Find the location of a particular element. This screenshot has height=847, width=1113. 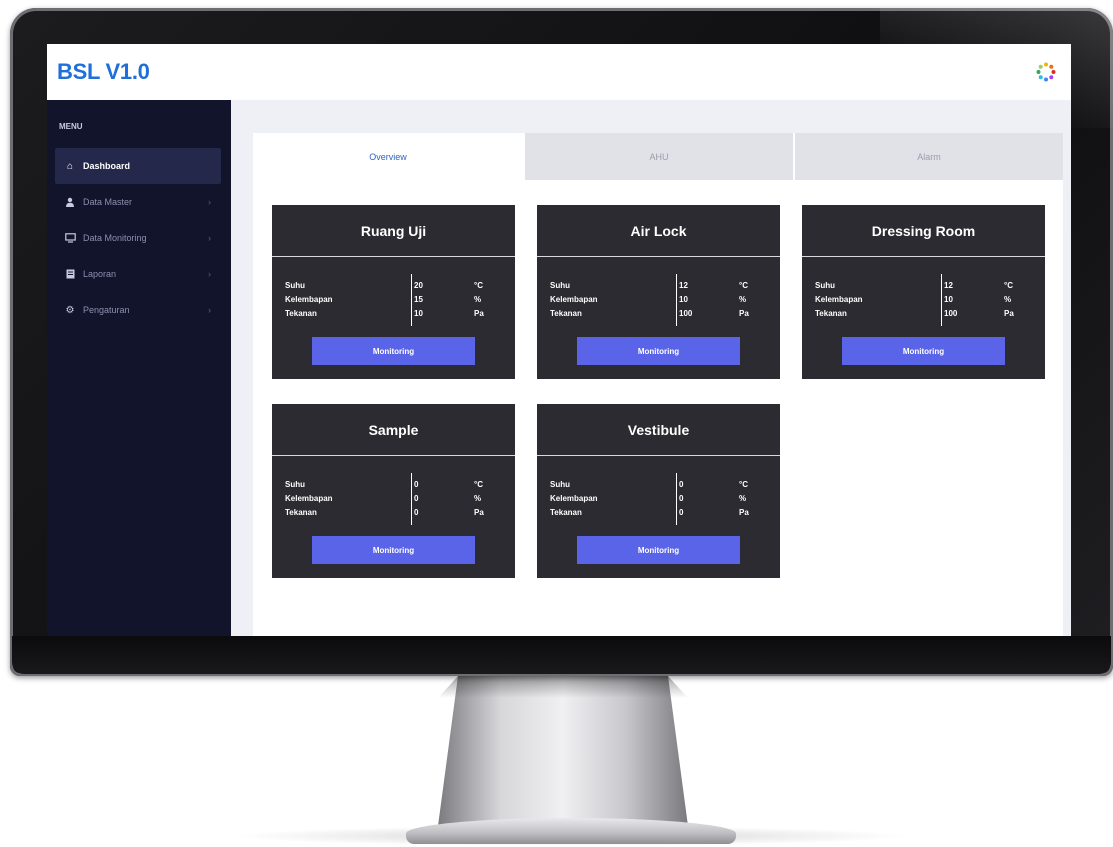

monitor-stand-shadow is located at coordinates (563, 687).